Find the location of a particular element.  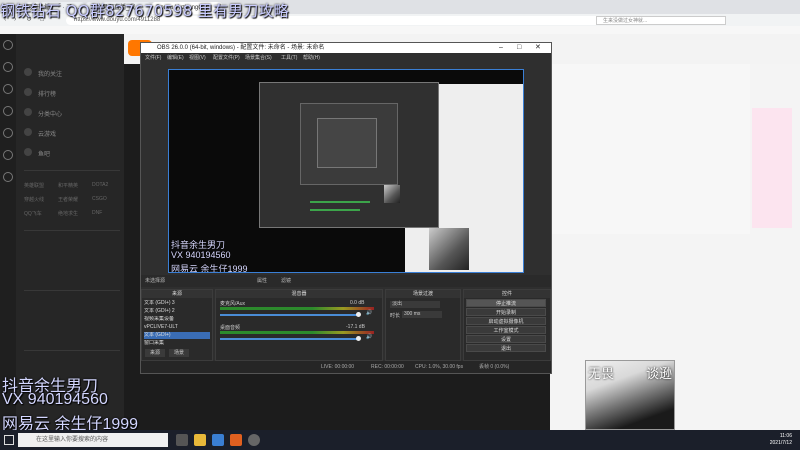

source-item-selected: 文本 (GDI+) is located at coordinates (177, 335).